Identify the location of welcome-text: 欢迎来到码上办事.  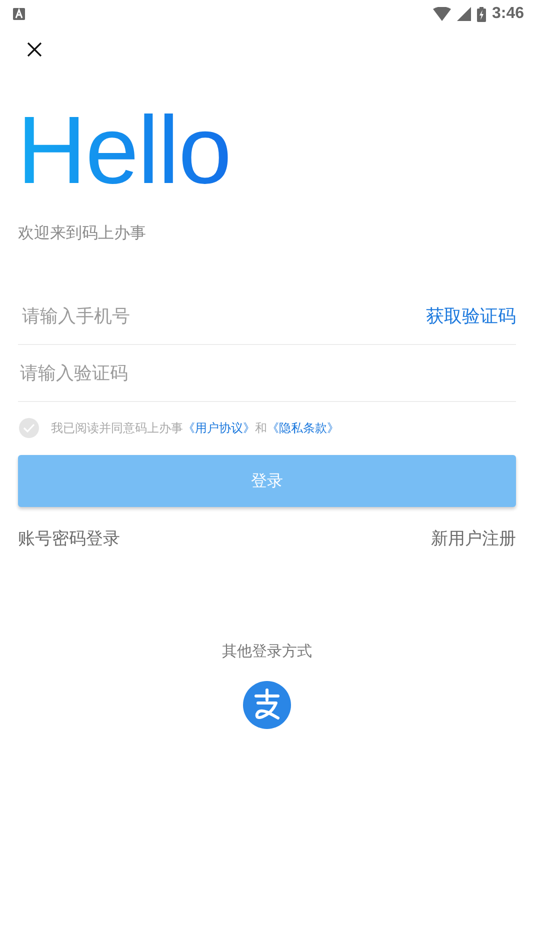
(82, 233).